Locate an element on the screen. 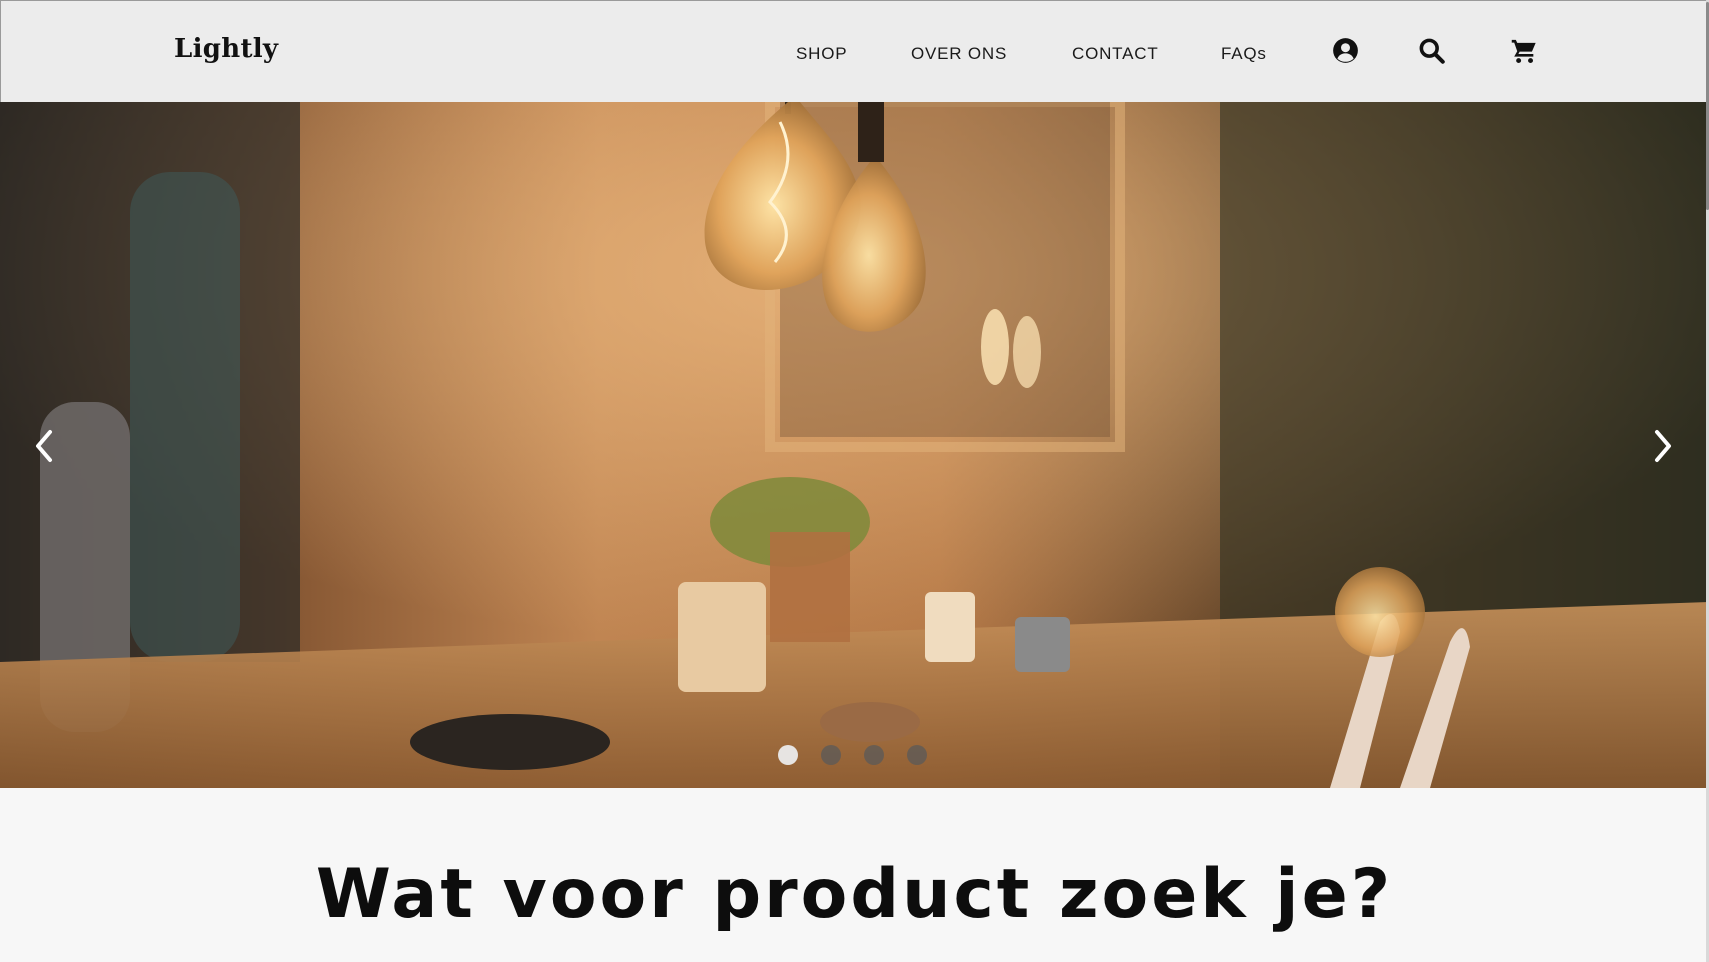  carousel-next-button is located at coordinates (1663, 446).